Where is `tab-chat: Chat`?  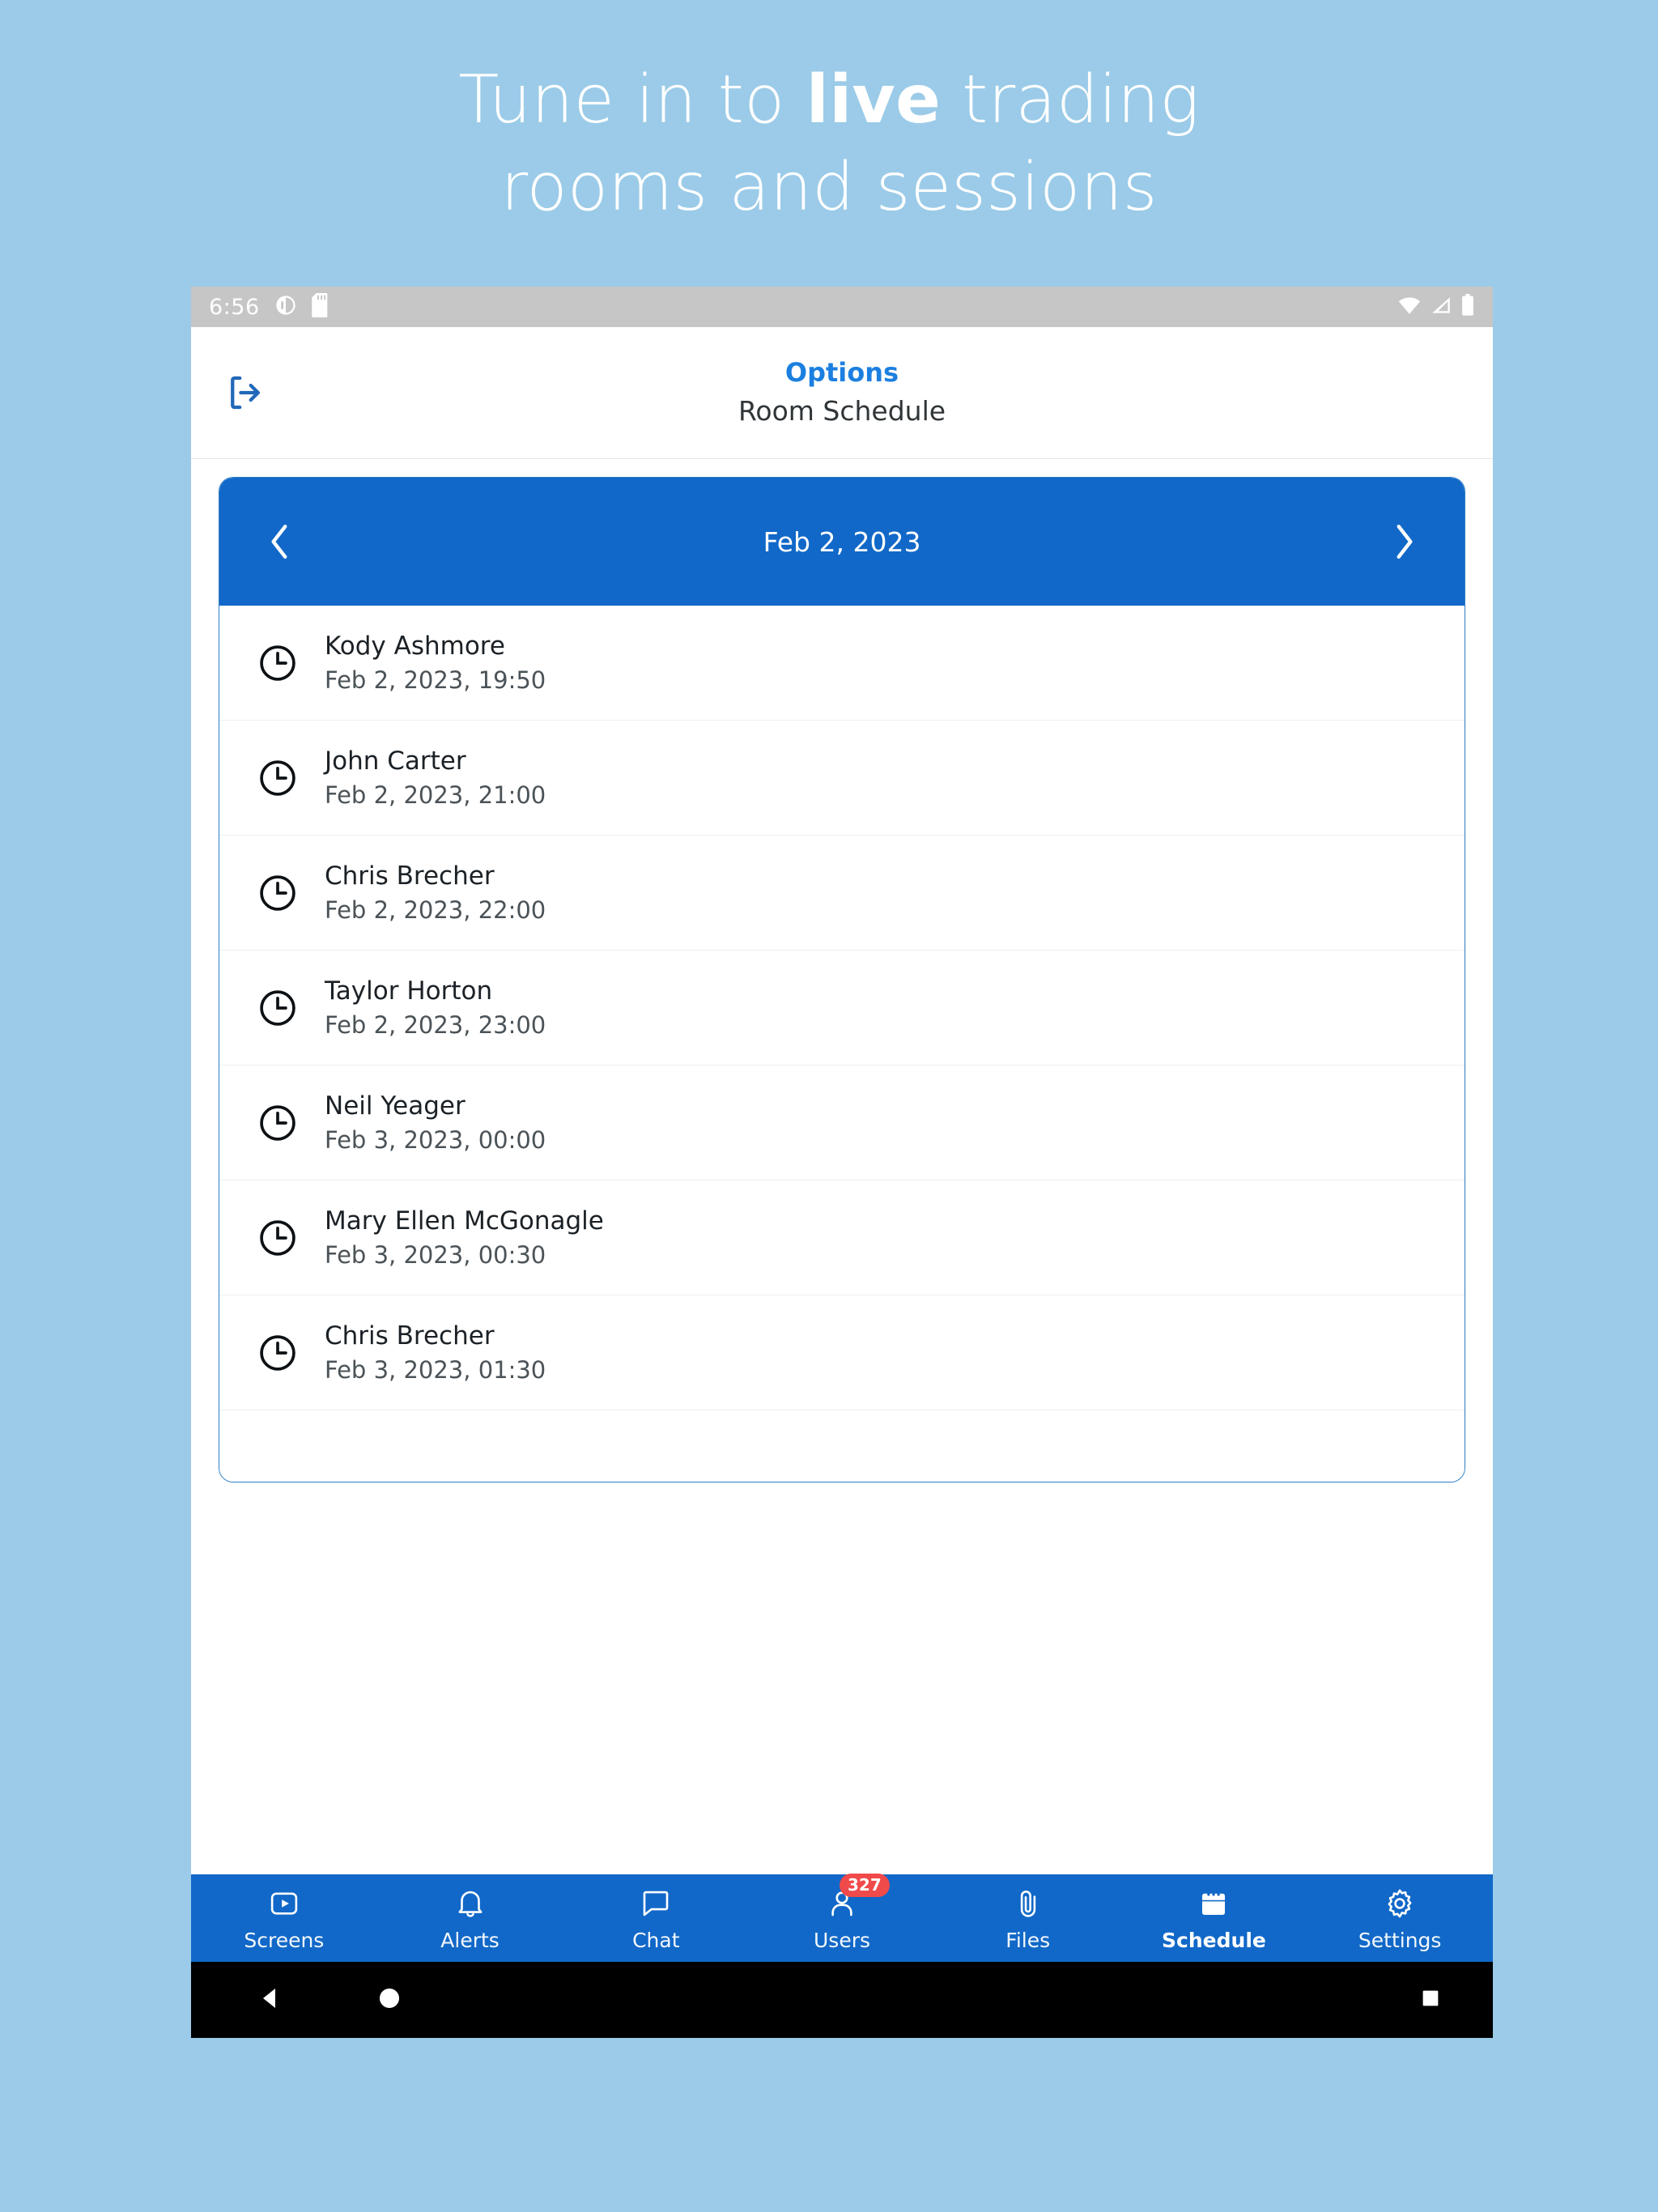 tab-chat: Chat is located at coordinates (656, 1918).